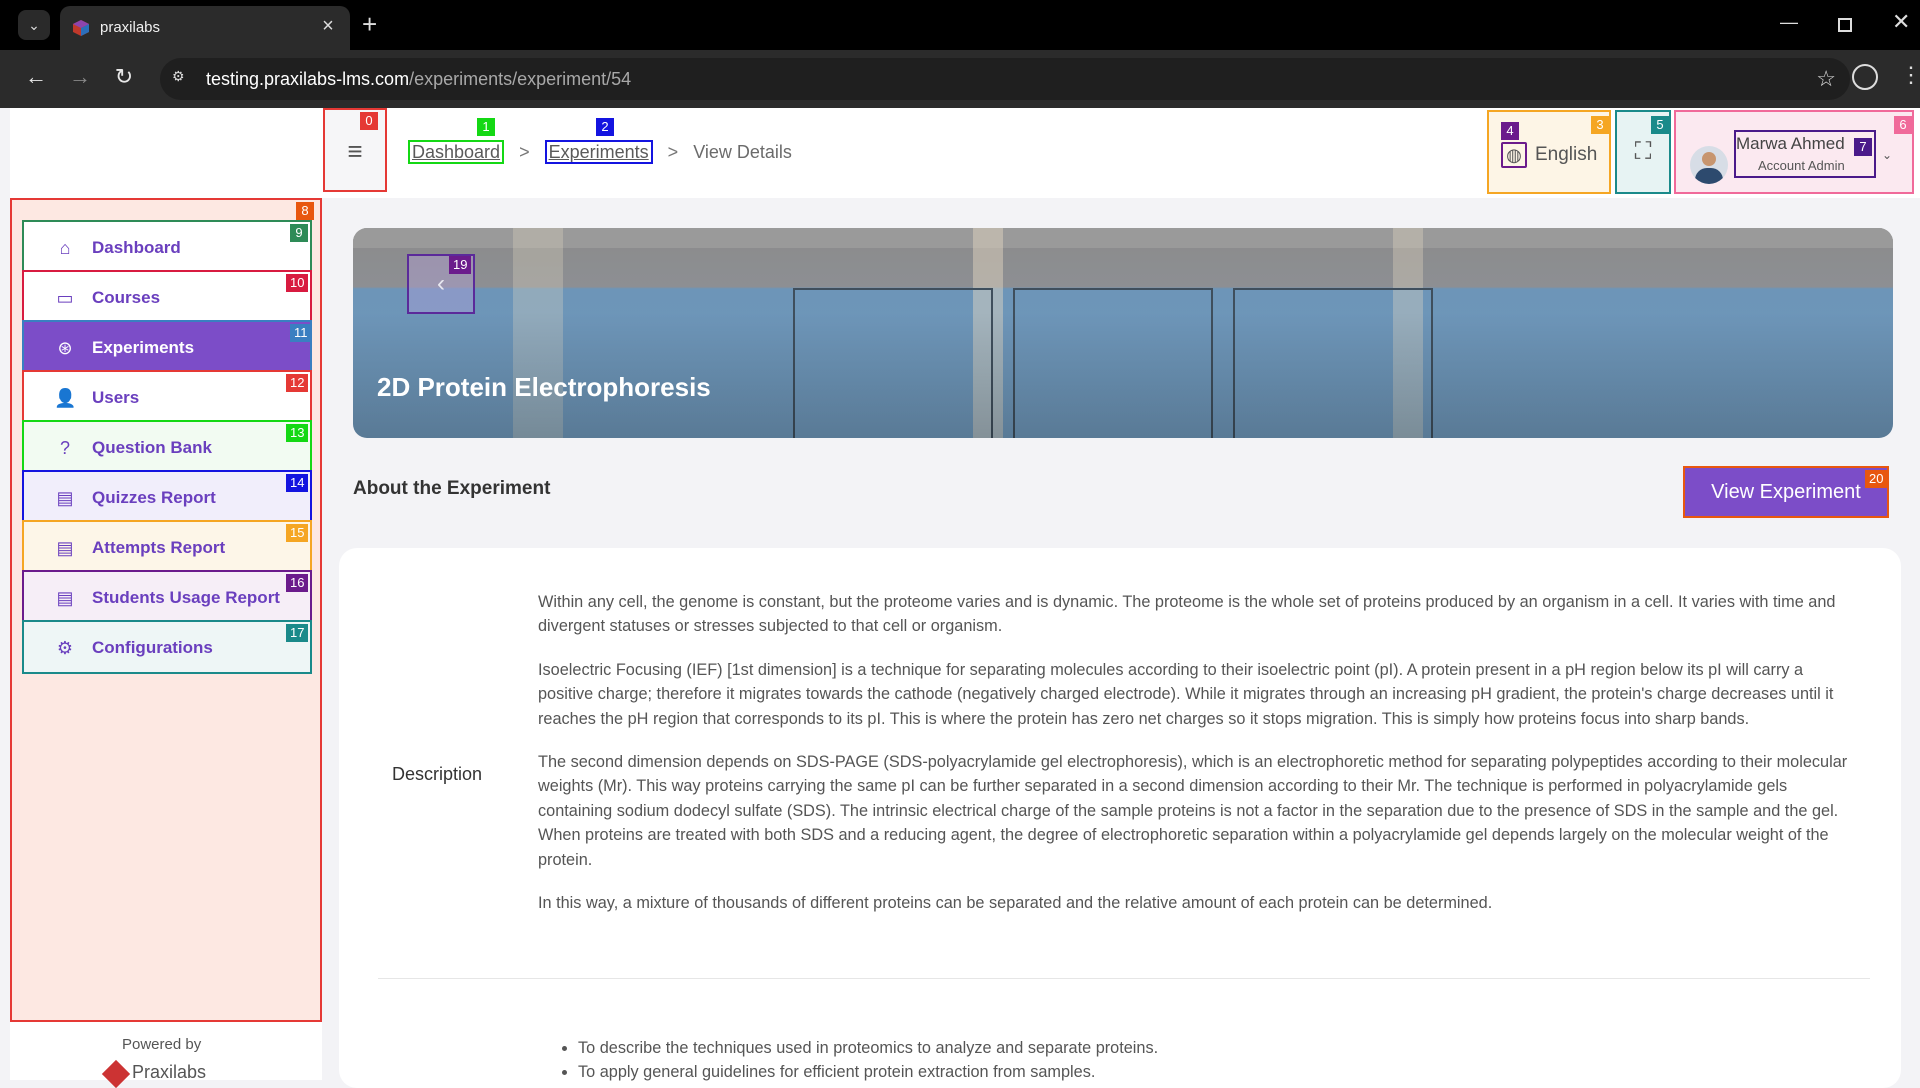 This screenshot has width=1920, height=1088. Describe the element at coordinates (297, 483) in the screenshot. I see `marker-badge: 14` at that location.